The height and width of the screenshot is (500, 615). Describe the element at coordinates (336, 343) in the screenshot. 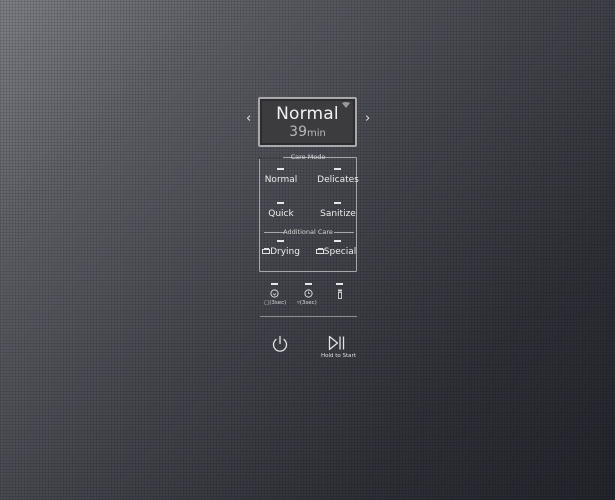

I see `play-pause-icon` at that location.